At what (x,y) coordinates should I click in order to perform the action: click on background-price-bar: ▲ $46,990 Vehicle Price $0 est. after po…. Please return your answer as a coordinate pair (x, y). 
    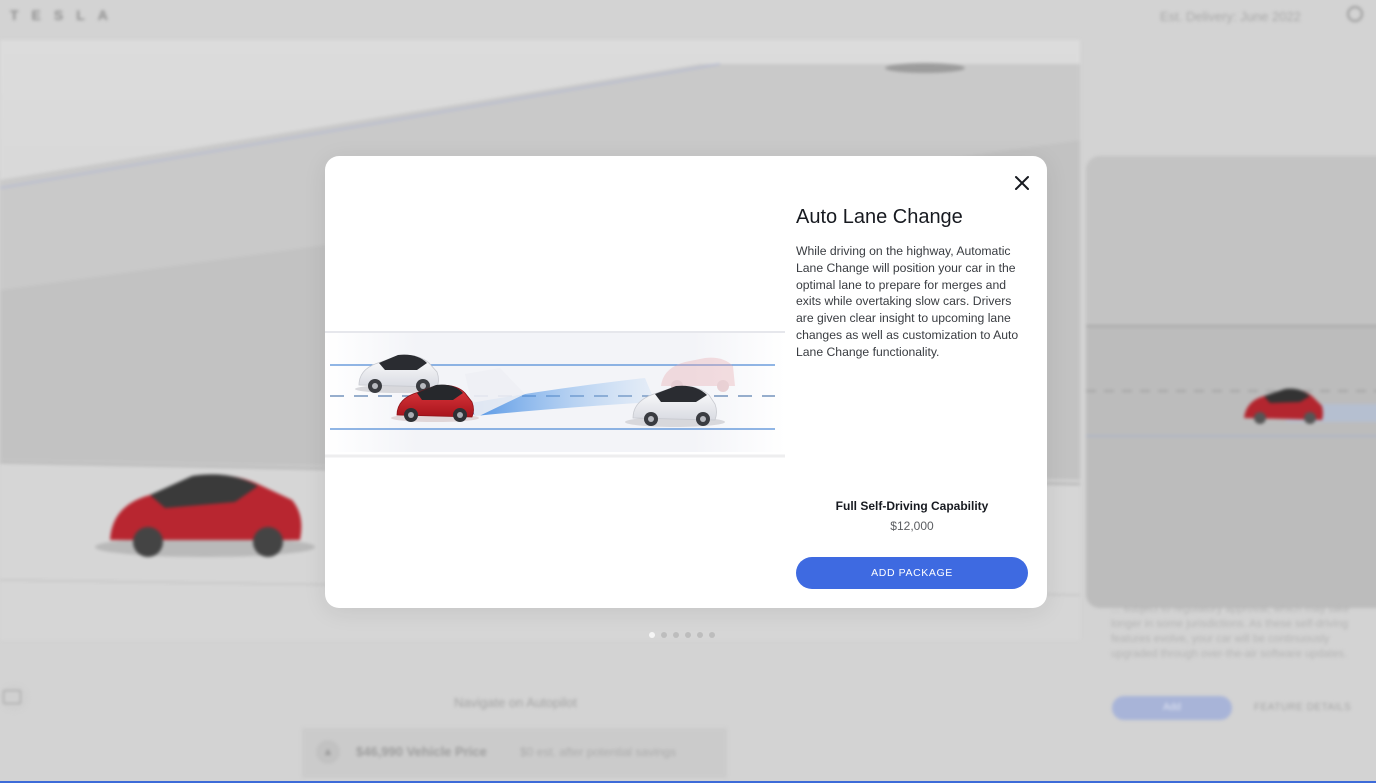
    Looking at the image, I should click on (514, 753).